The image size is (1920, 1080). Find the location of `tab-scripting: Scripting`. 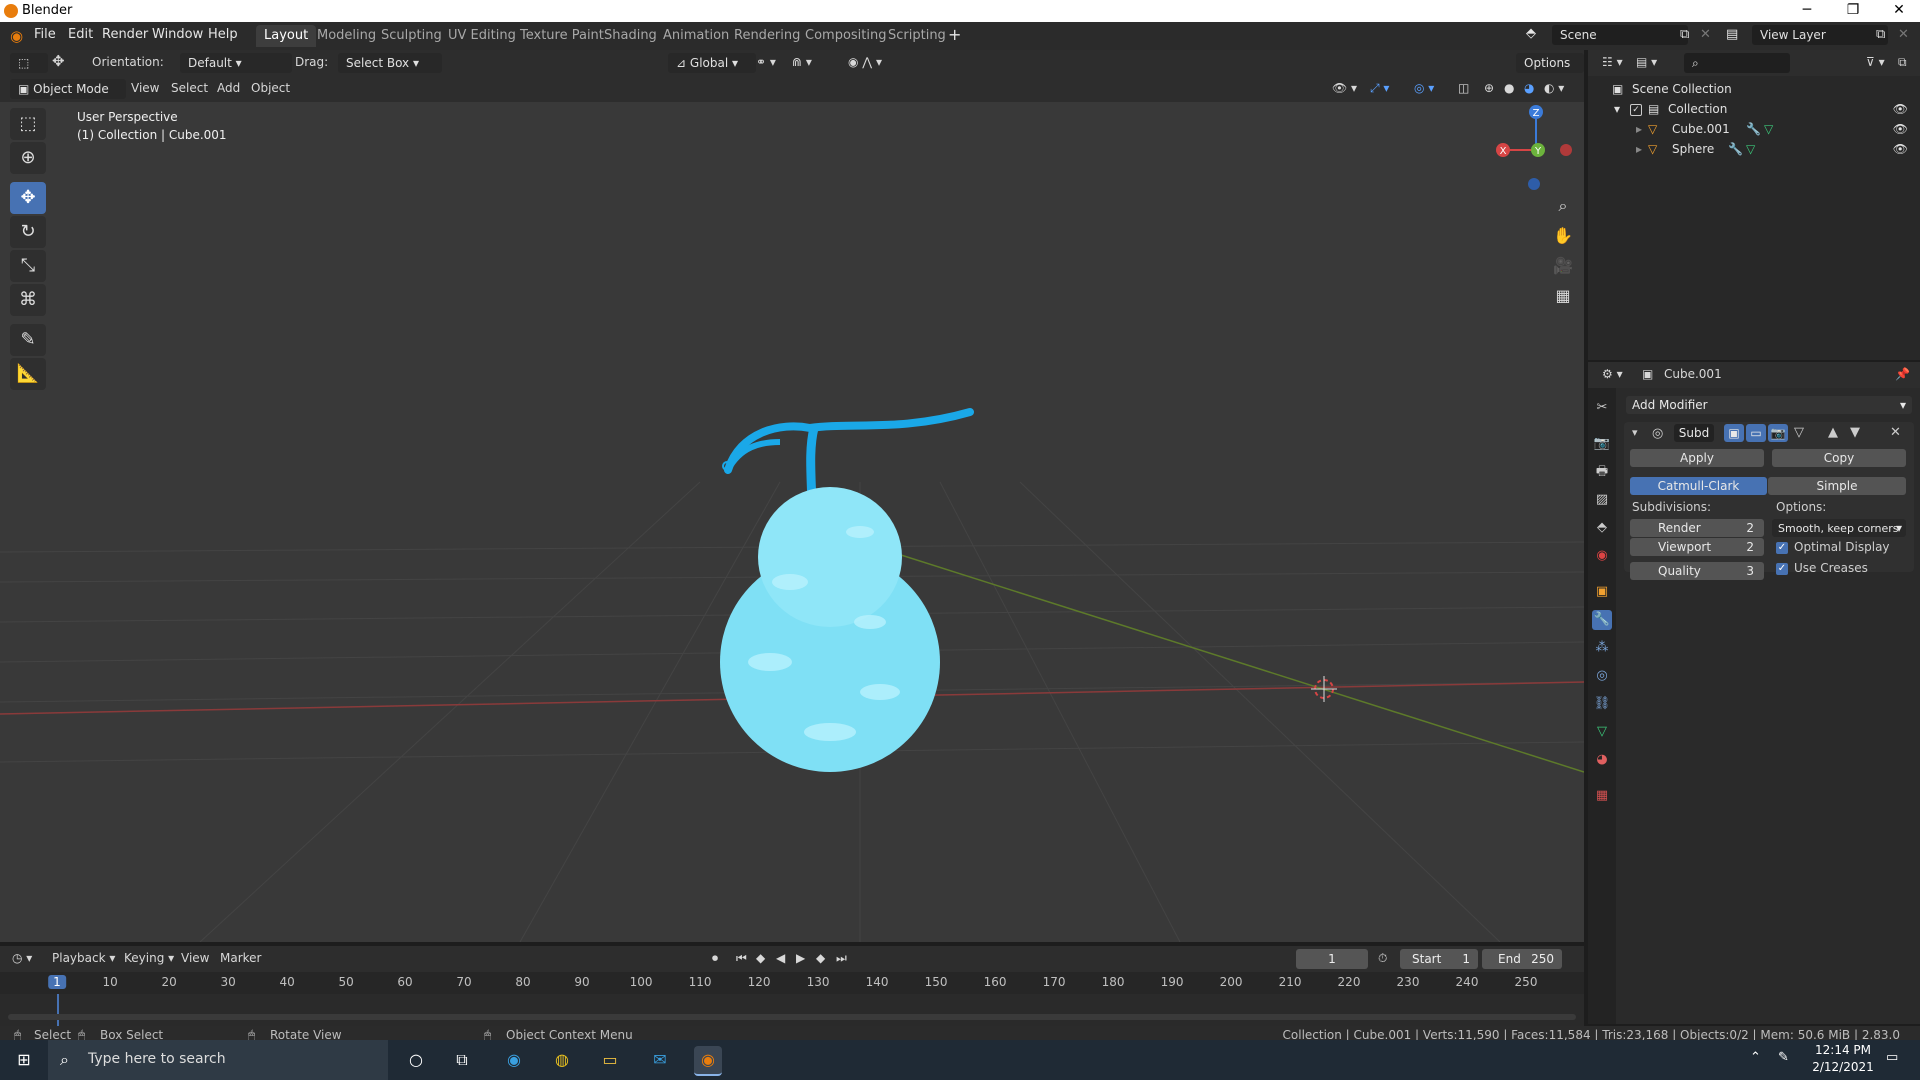

tab-scripting: Scripting is located at coordinates (917, 36).